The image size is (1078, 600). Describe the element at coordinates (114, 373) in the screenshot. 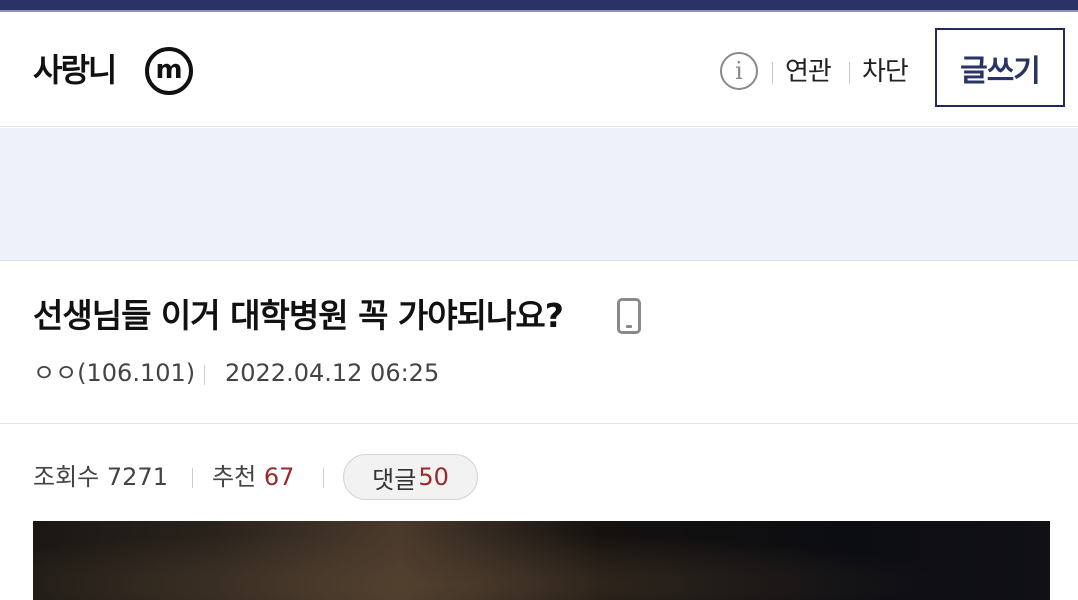

I see `post-writer: ㅇㅇ(106.101)` at that location.